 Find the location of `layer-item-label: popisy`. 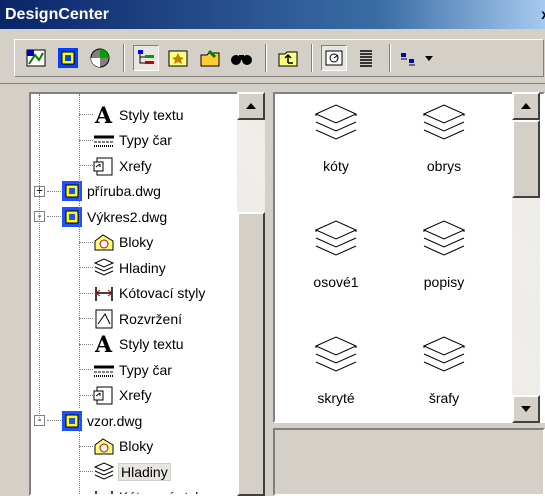

layer-item-label: popisy is located at coordinates (444, 282).